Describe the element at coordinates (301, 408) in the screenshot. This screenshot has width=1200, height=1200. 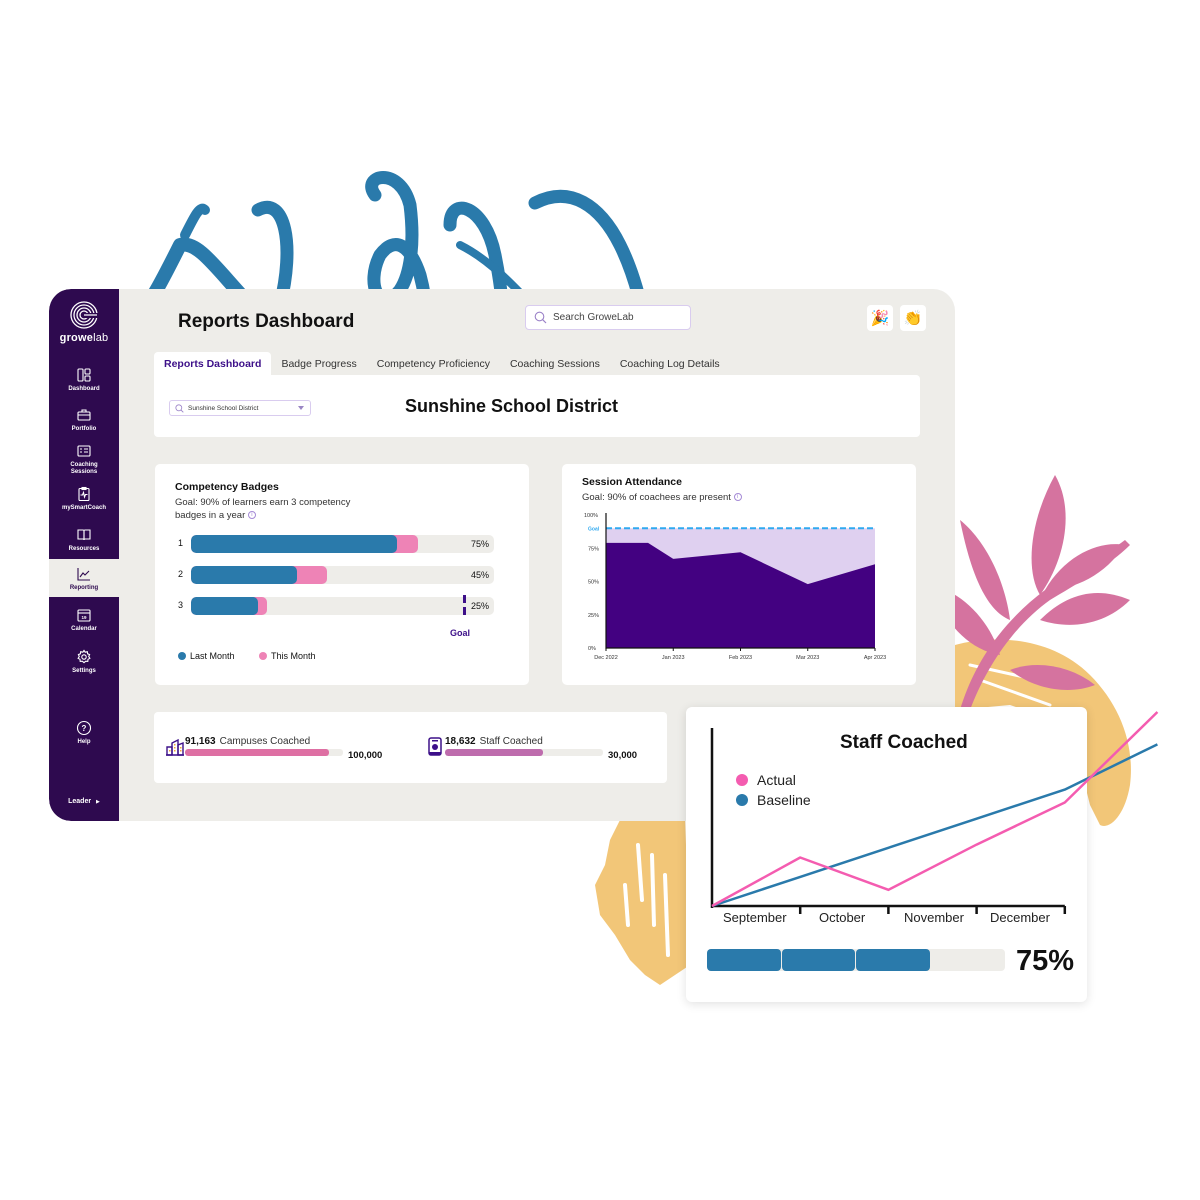
I see `chevron-down-icon` at that location.